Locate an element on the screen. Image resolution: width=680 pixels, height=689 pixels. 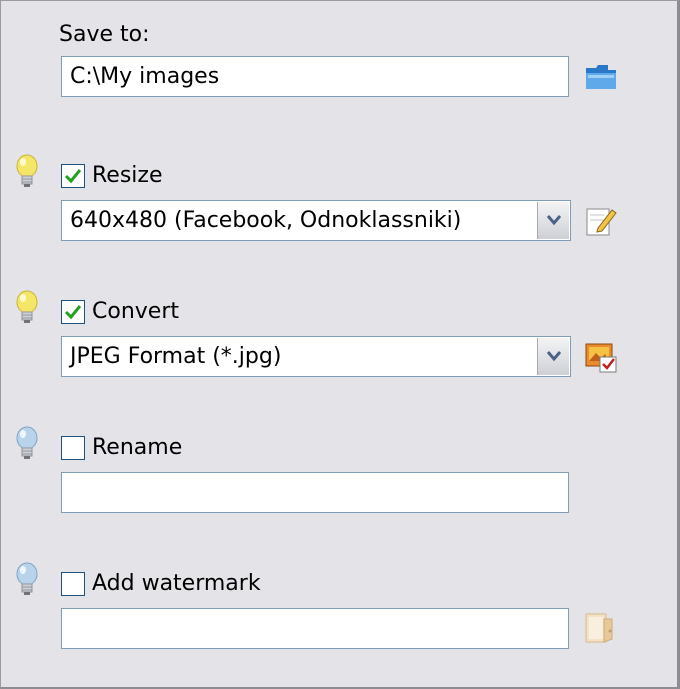
watermark-checkbox is located at coordinates (73, 584).